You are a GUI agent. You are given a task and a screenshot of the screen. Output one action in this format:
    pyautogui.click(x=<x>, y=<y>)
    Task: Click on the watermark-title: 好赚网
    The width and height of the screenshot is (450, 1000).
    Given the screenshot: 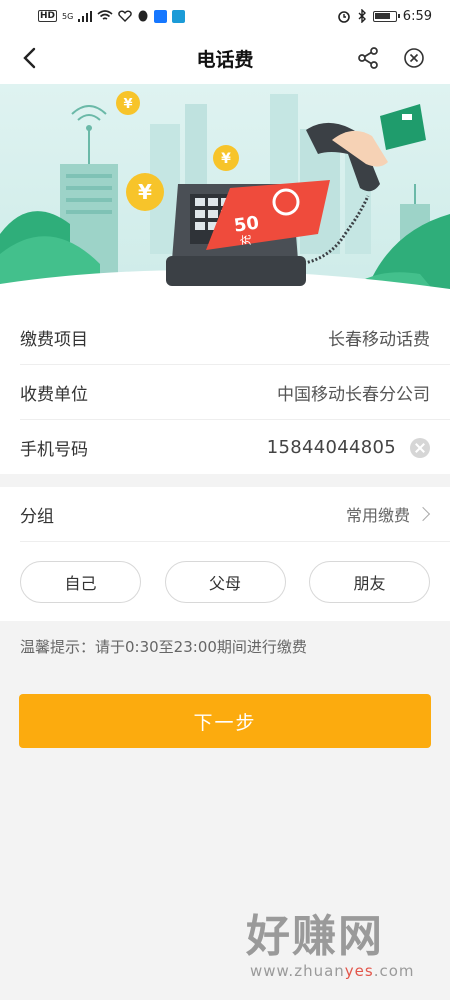 What is the action you would take?
    pyautogui.click(x=315, y=936)
    